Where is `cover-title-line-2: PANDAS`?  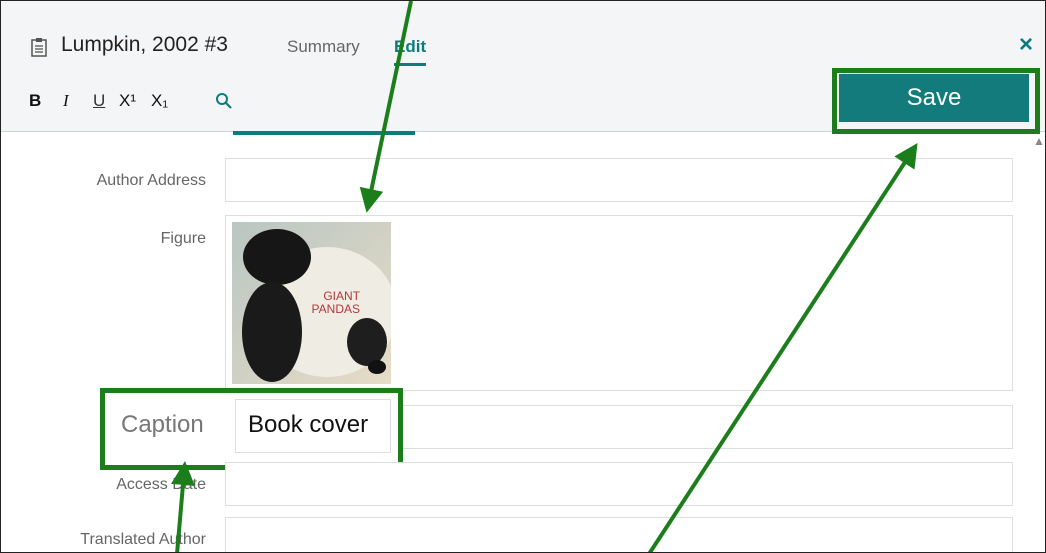 cover-title-line-2: PANDAS is located at coordinates (336, 309).